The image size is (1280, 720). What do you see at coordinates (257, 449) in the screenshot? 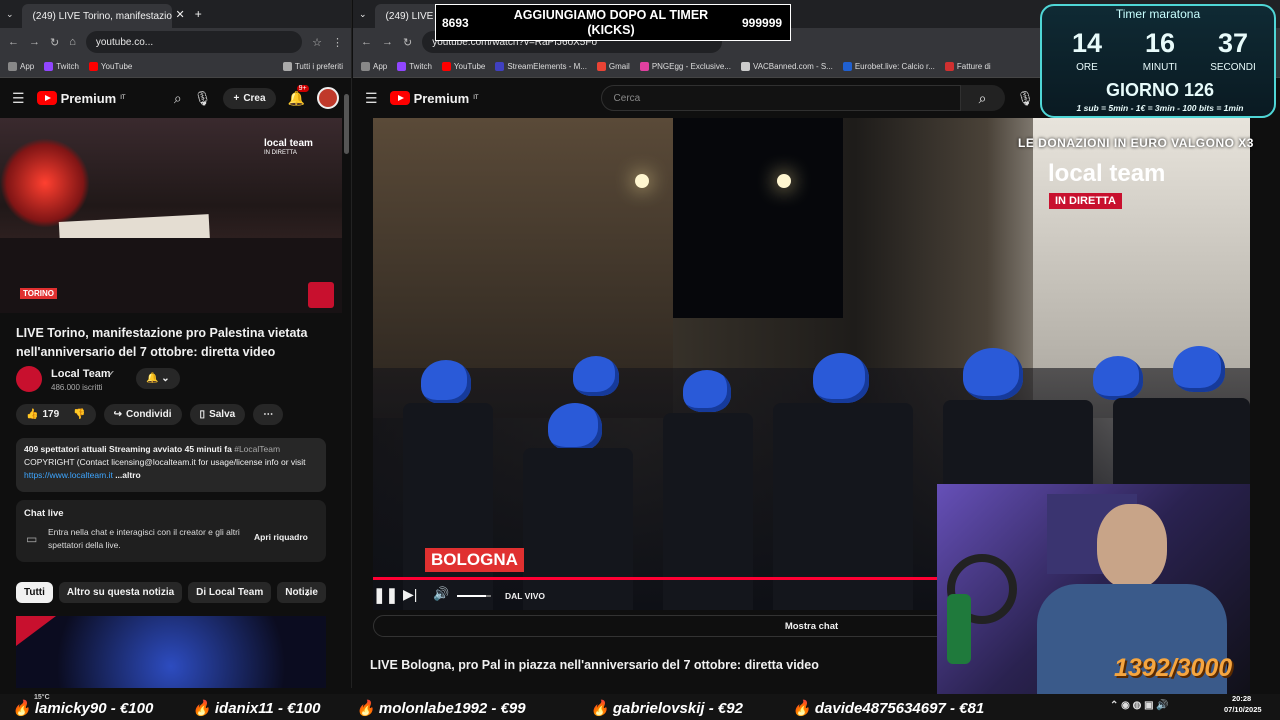
I see `description-hashtag: #LocalTeam` at bounding box center [257, 449].